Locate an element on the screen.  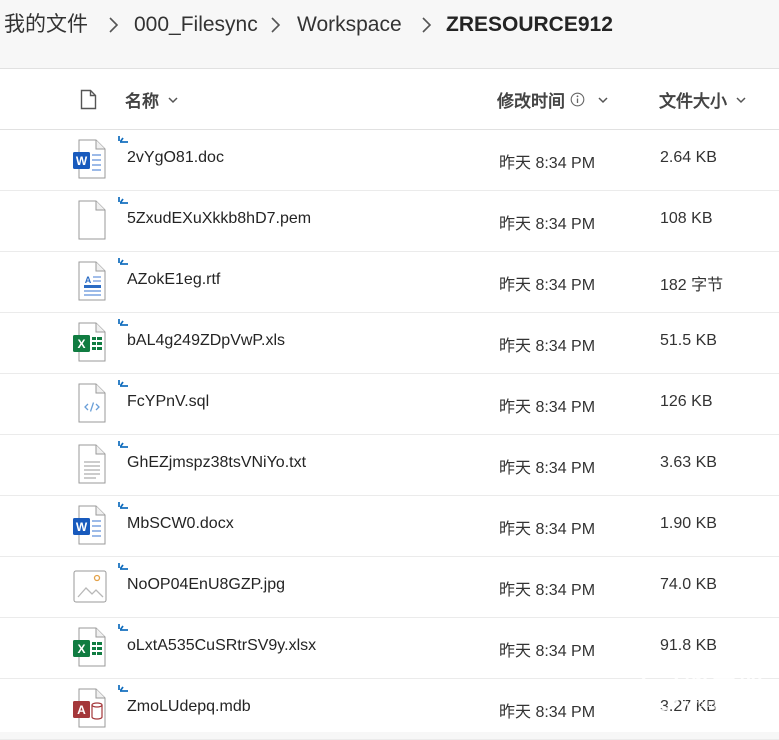
file-size: 2.64 KB is located at coordinates (688, 157).